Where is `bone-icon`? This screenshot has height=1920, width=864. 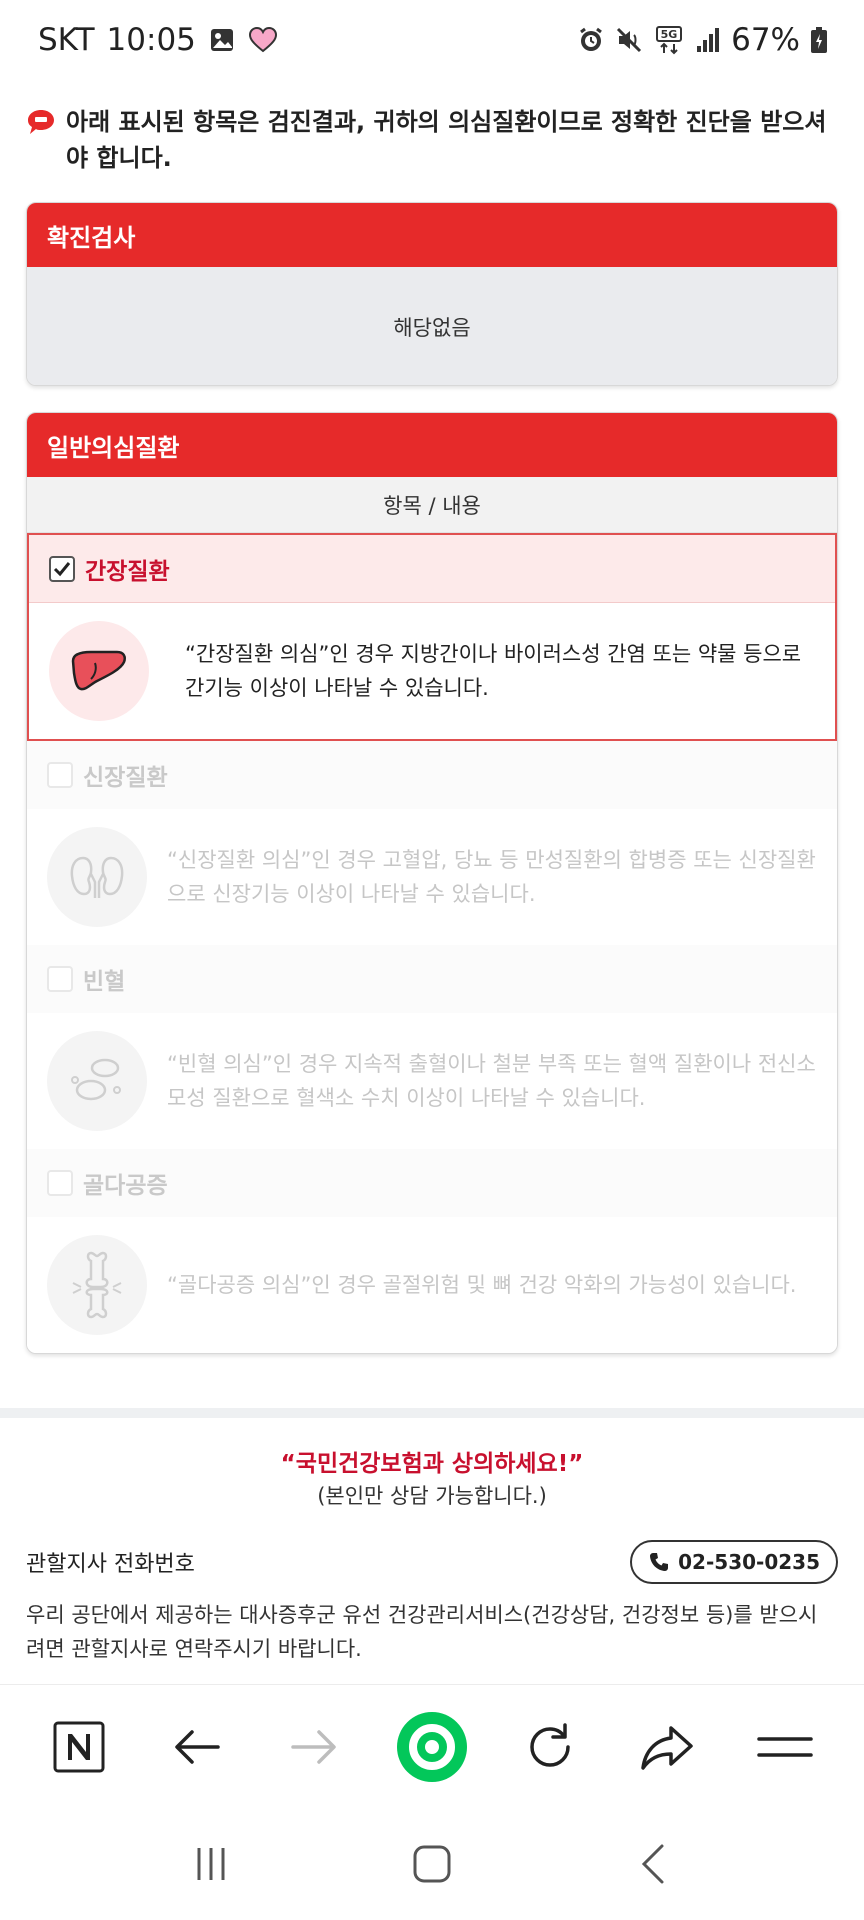
bone-icon is located at coordinates (97, 1285).